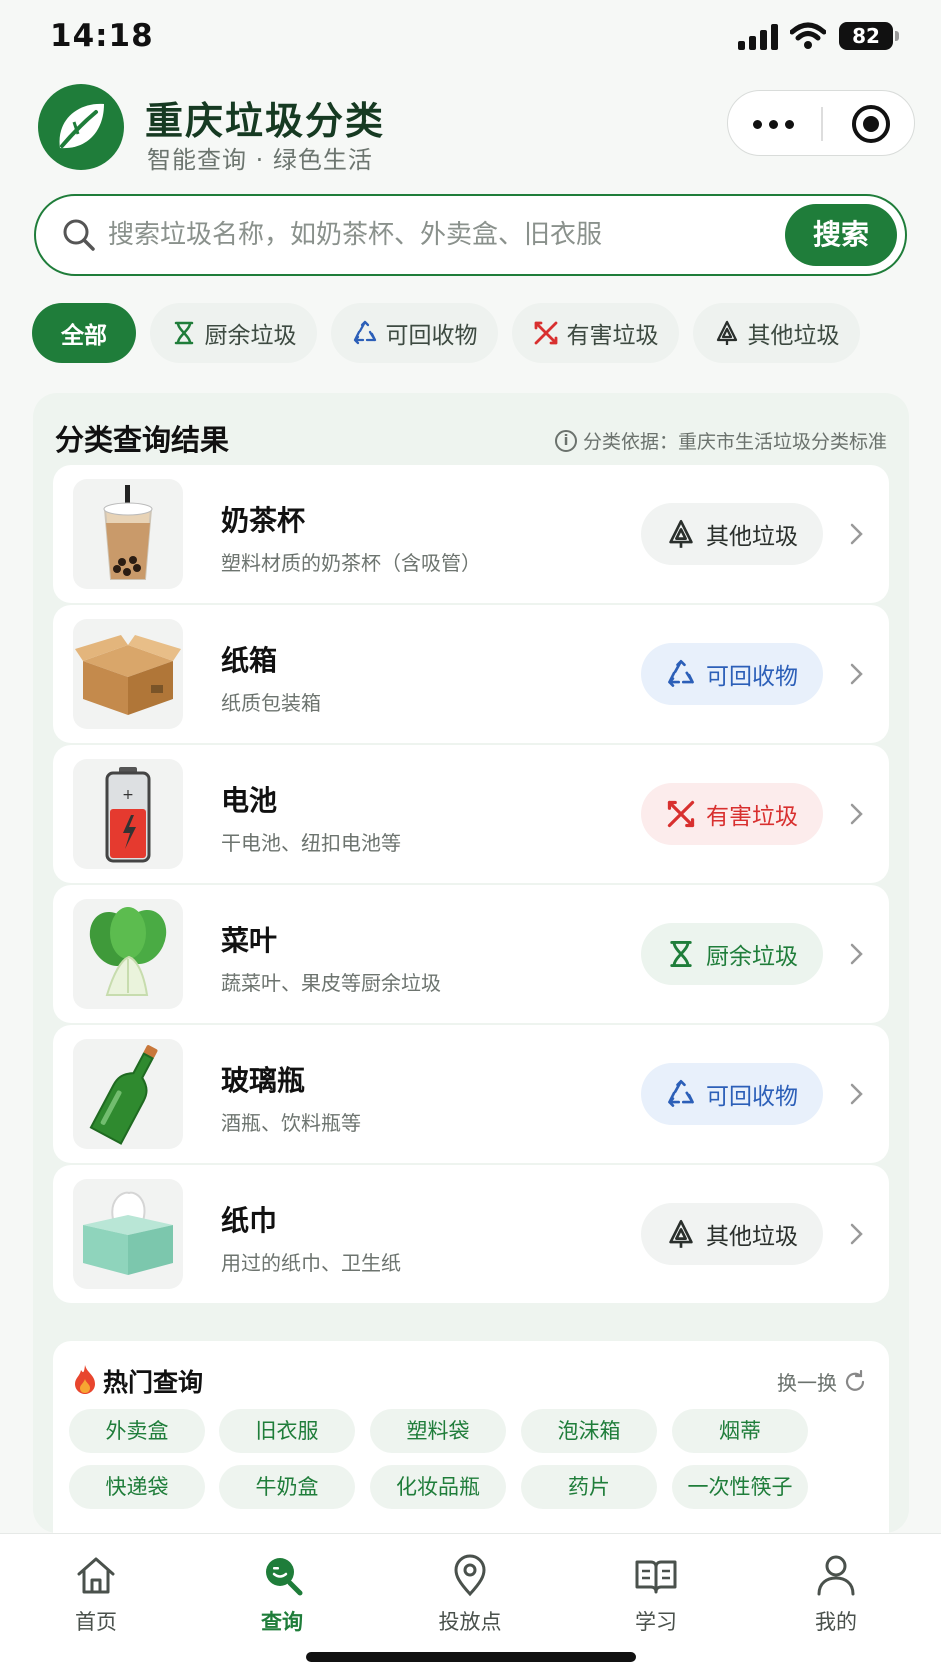 The width and height of the screenshot is (941, 1672). I want to click on hot-tag: 泡沫箱, so click(589, 1431).